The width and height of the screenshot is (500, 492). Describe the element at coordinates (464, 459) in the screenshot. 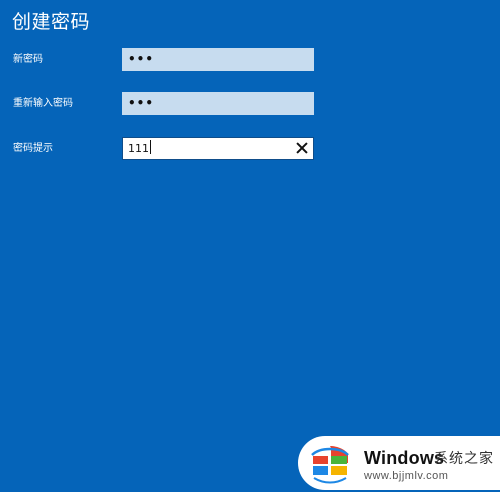

I see `watermark-cn-text: 系统之家` at that location.